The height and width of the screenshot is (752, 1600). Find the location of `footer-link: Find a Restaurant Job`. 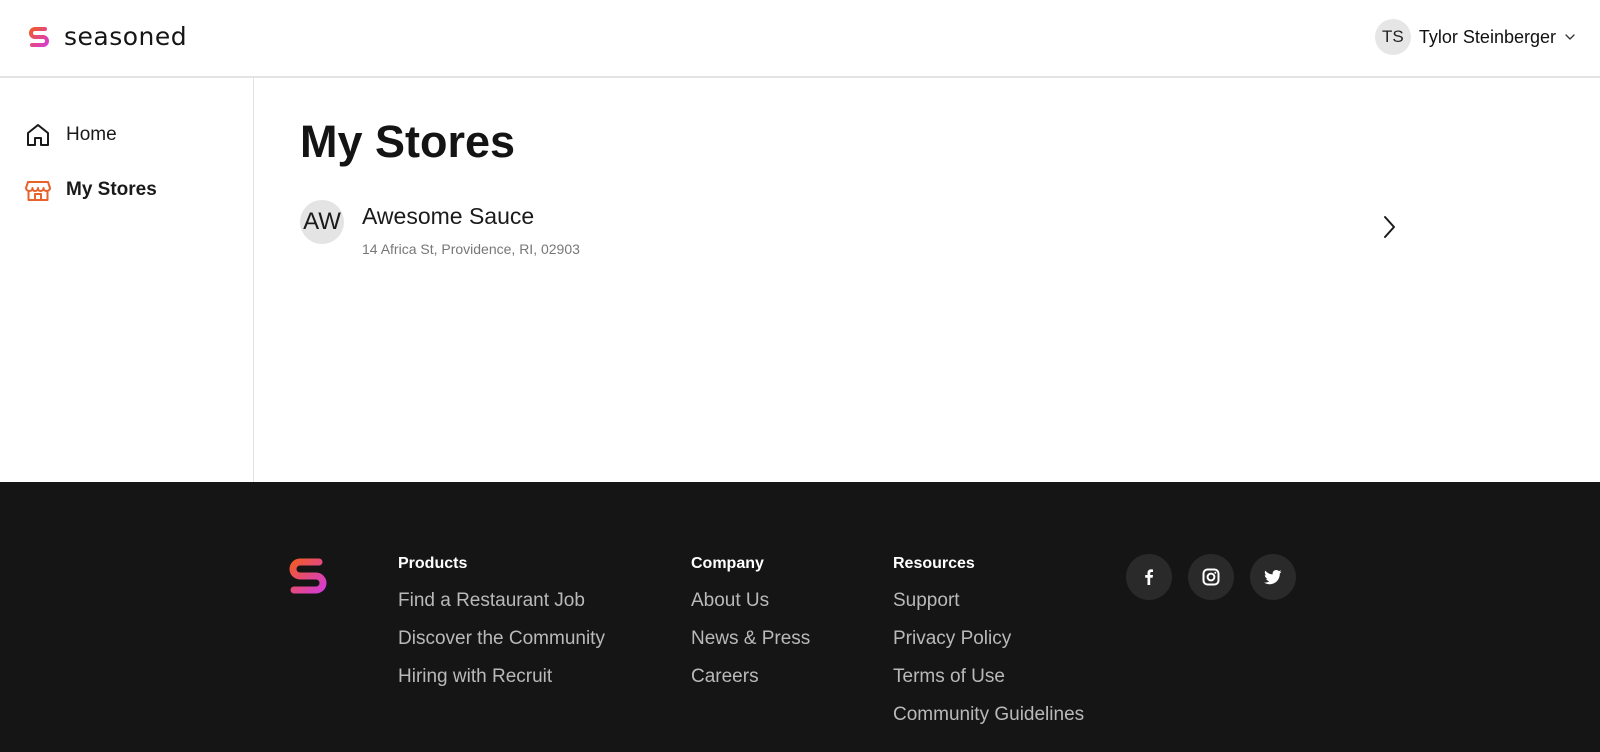

footer-link: Find a Restaurant Job is located at coordinates (501, 601).